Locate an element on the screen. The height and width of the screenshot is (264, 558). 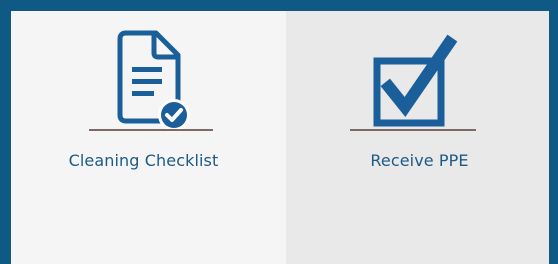
receive-ppe-label: Receive PPE is located at coordinates (419, 160).